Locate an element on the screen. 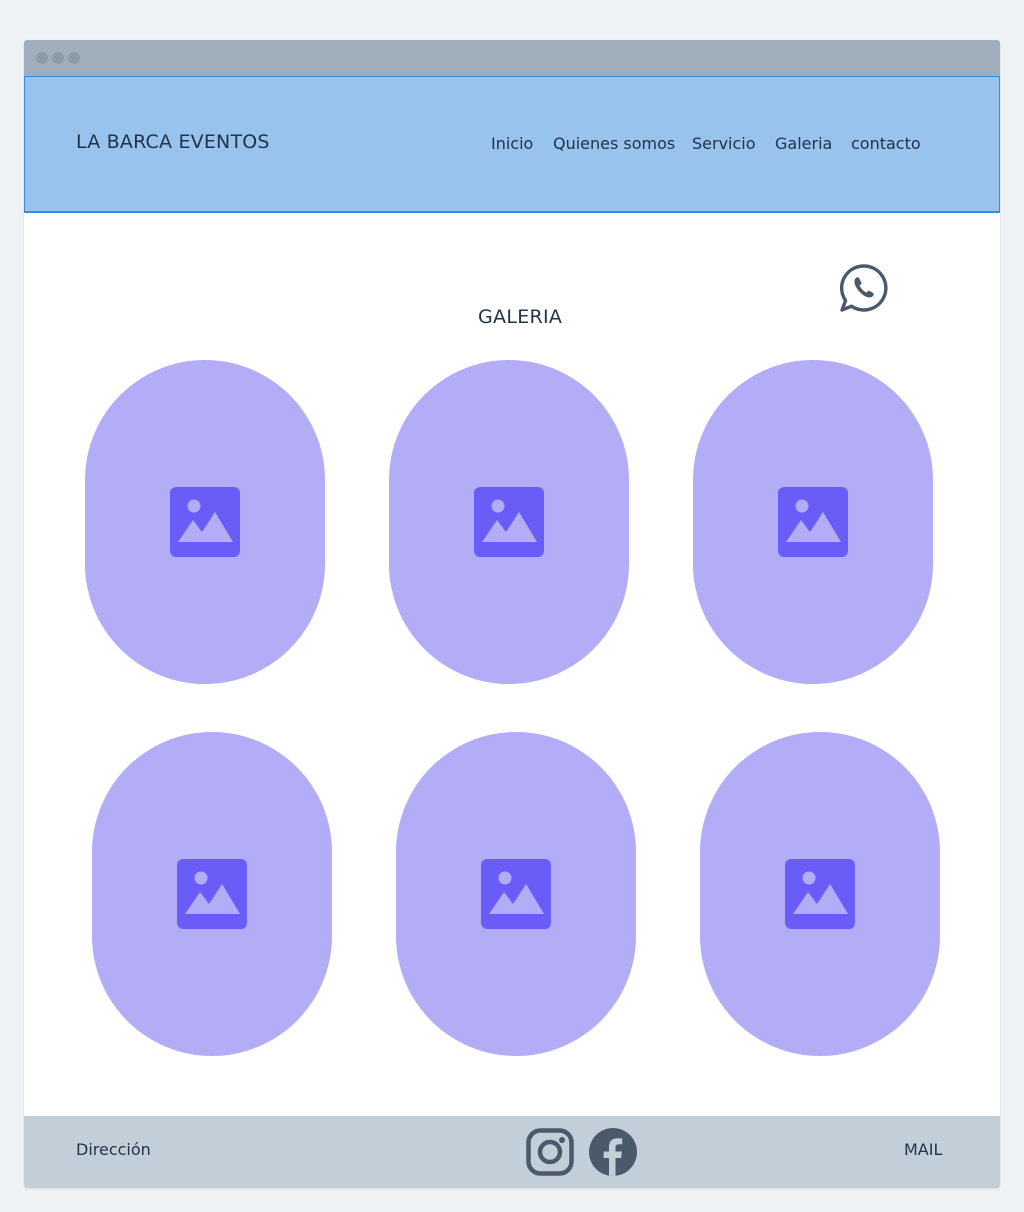 Image resolution: width=1024 pixels, height=1212 pixels. page-title: GALERIA is located at coordinates (520, 317).